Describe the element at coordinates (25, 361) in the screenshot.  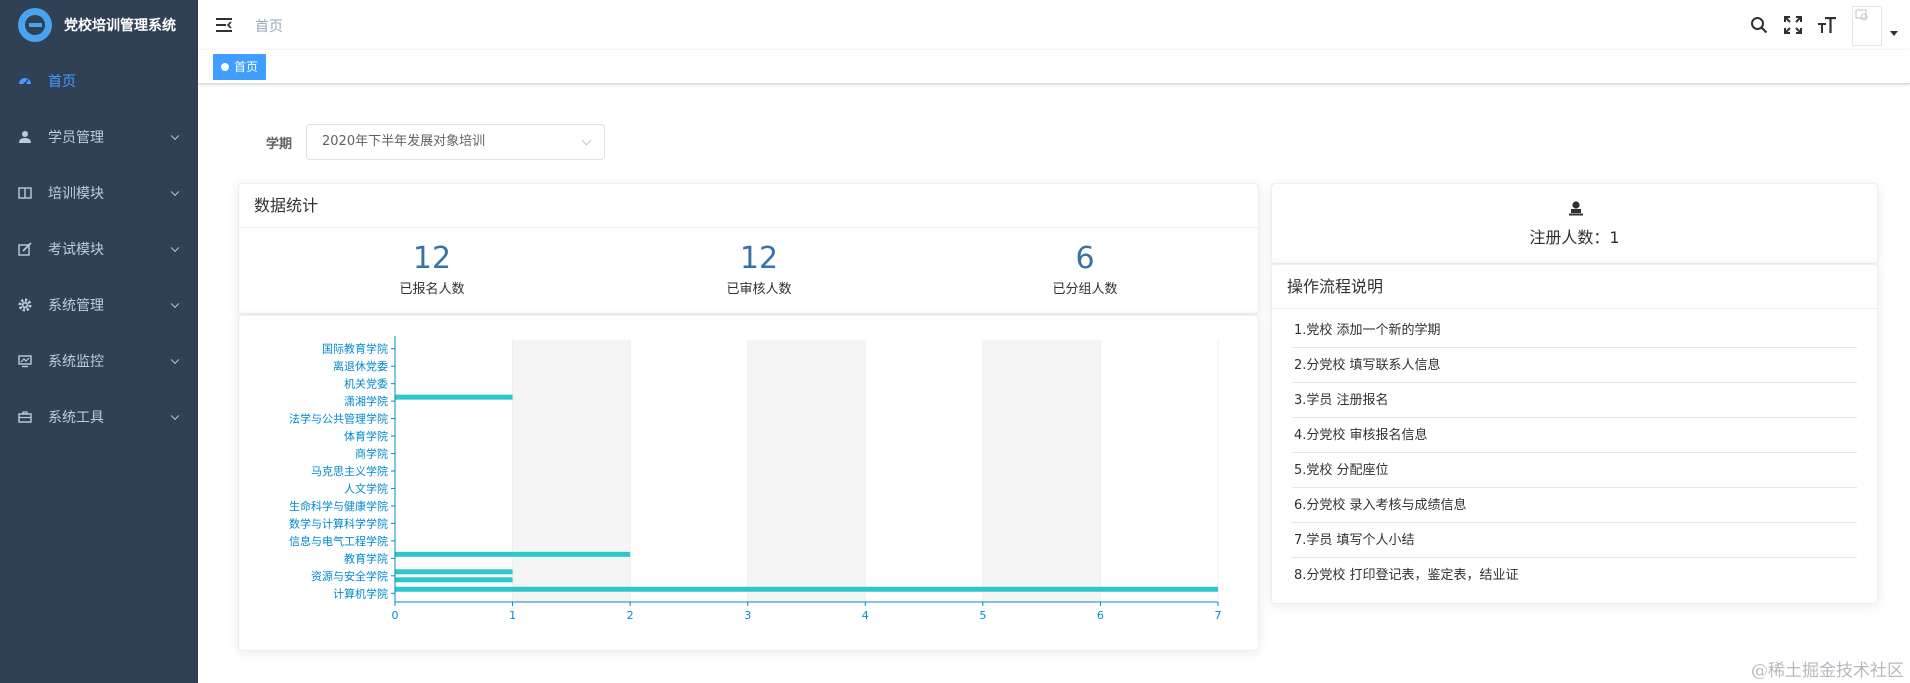
I see `monitor-icon` at that location.